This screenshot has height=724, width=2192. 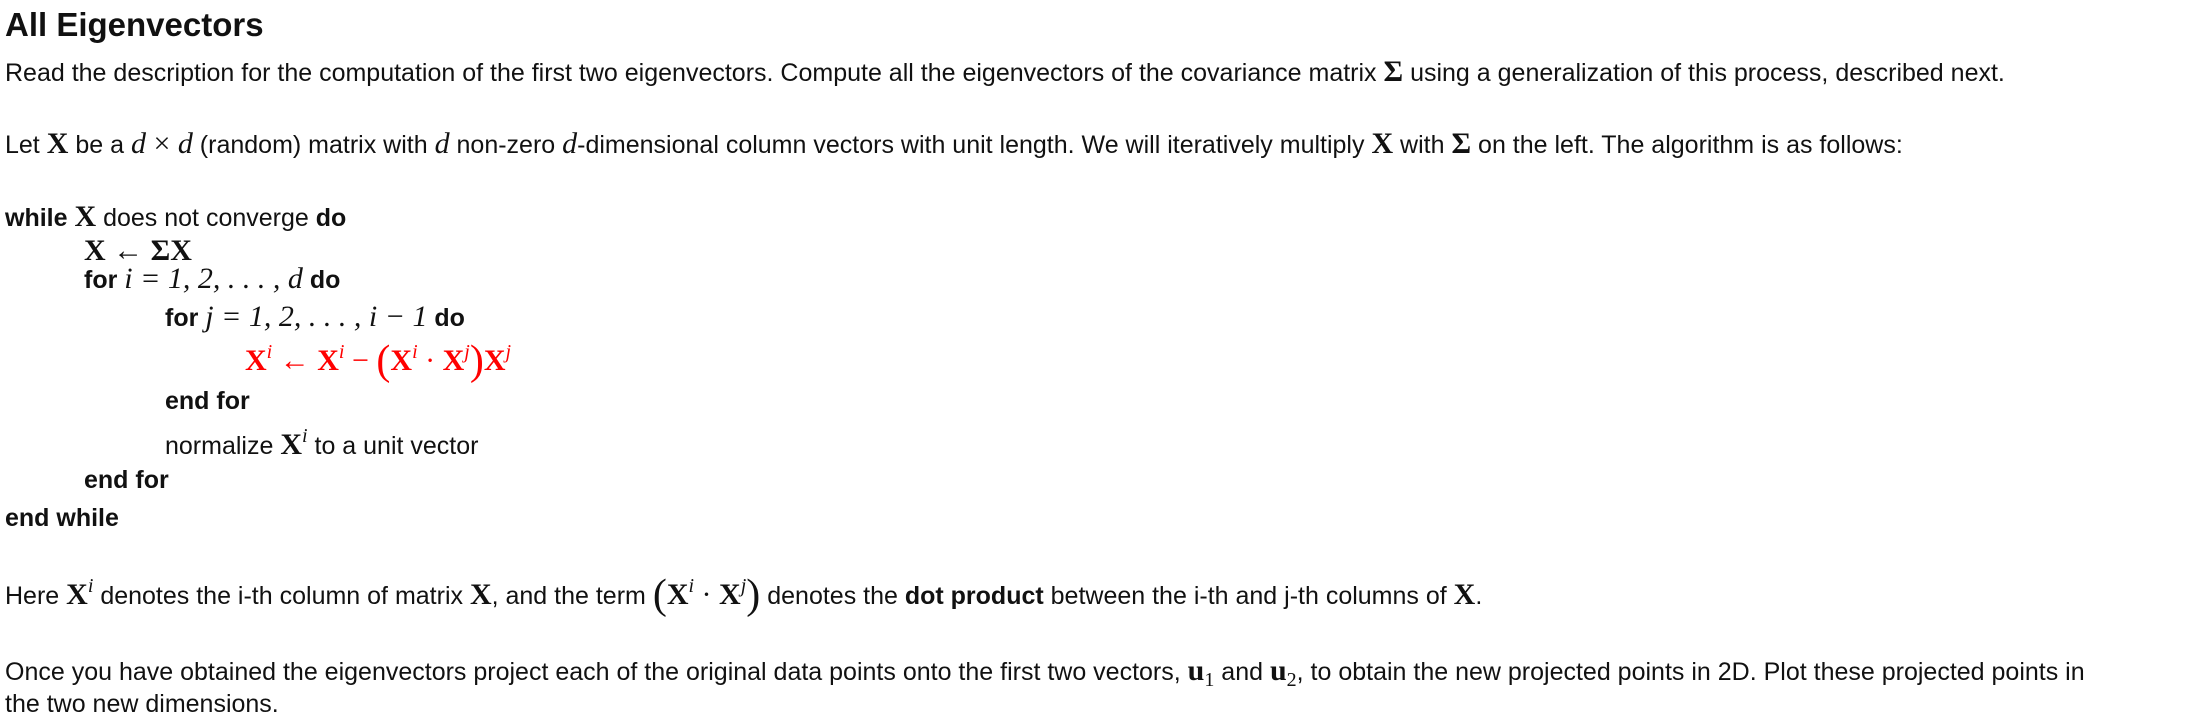 I want to click on algo-for-j-line: for j = 1, 2, . . . , i − 1 do, so click(x=315, y=317).